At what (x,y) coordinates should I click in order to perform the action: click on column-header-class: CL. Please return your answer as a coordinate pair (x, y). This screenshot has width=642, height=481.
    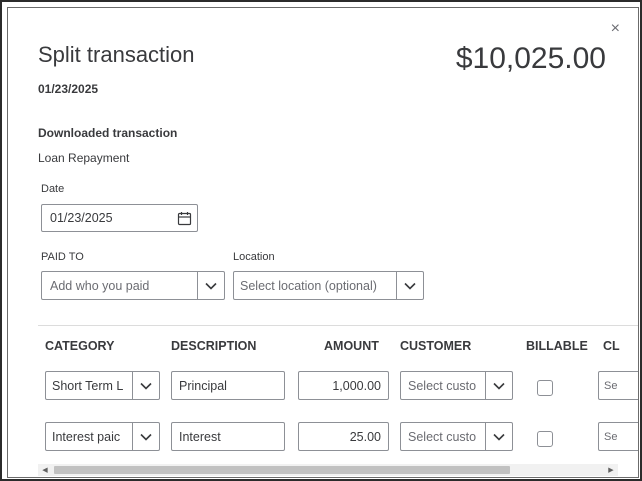
    Looking at the image, I should click on (611, 346).